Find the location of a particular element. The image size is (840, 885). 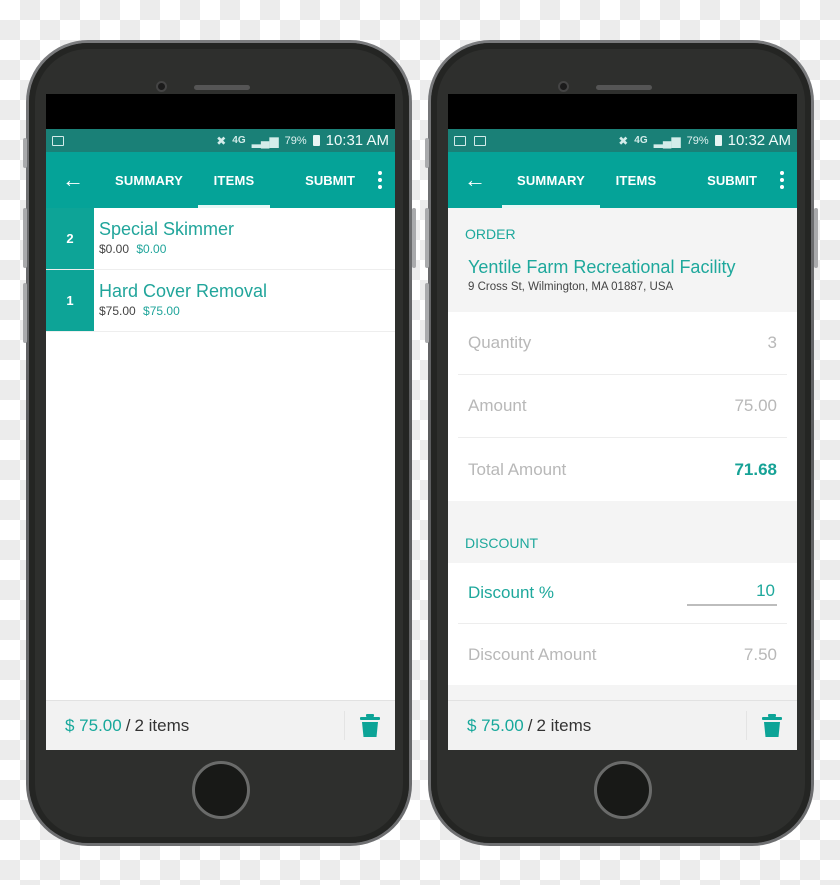

gallery-icon is located at coordinates (460, 140).